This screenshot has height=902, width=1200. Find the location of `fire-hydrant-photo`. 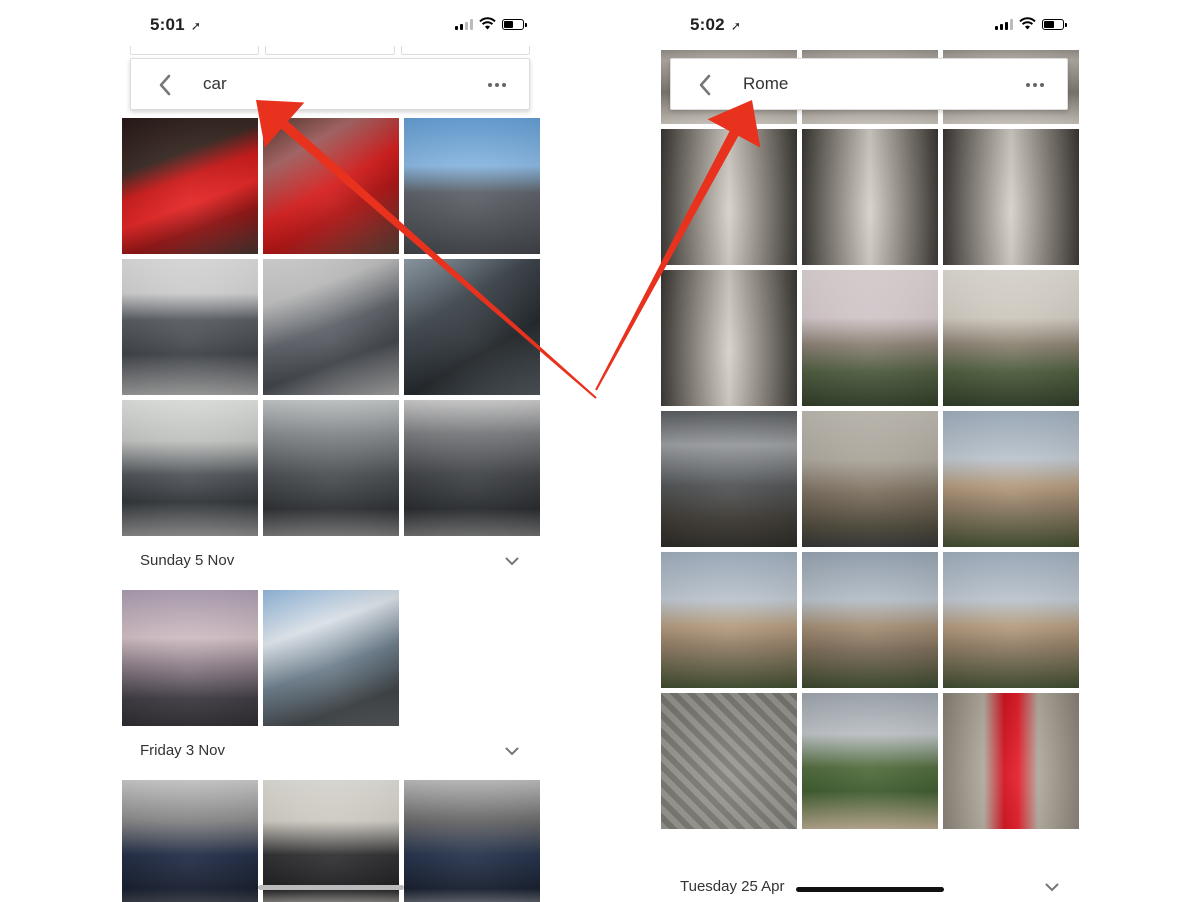

fire-hydrant-photo is located at coordinates (1011, 761).